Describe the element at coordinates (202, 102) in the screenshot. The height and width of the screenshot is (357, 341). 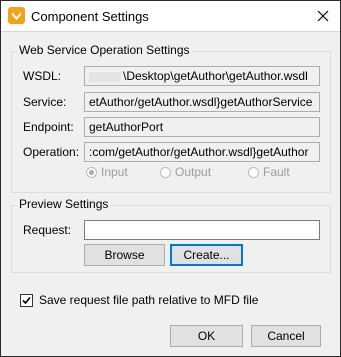
I see `service-field: etAuthor/getAuthor.wsdl}getAuthorService` at that location.